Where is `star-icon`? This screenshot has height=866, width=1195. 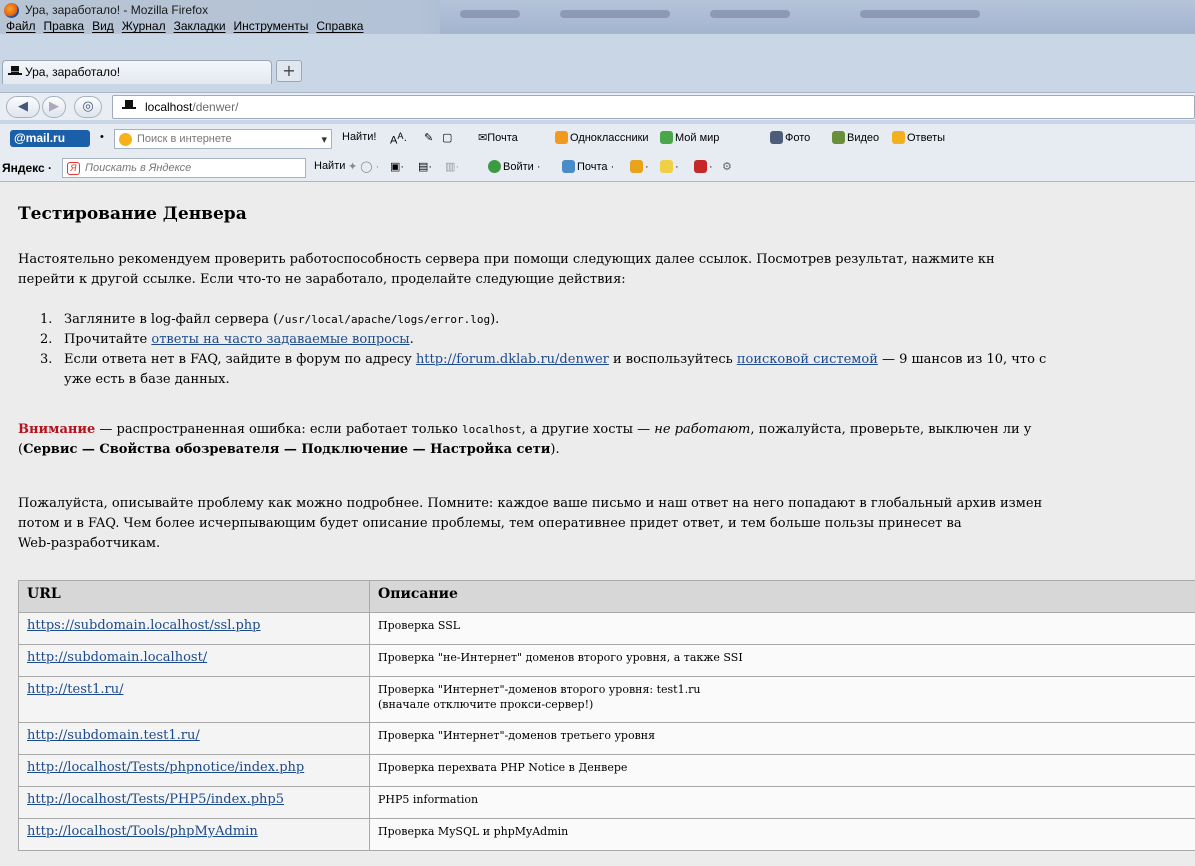 star-icon is located at coordinates (666, 166).